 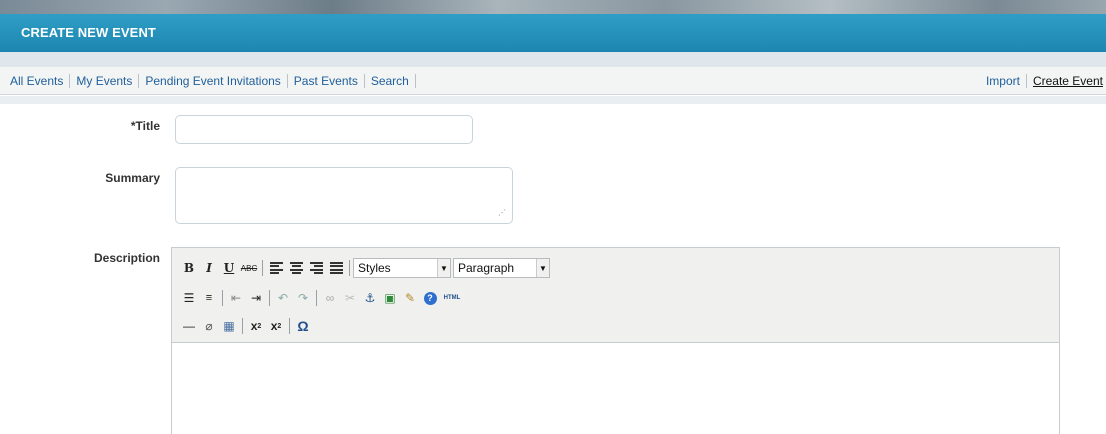 What do you see at coordinates (303, 298) in the screenshot?
I see `redo-icon: ↷` at bounding box center [303, 298].